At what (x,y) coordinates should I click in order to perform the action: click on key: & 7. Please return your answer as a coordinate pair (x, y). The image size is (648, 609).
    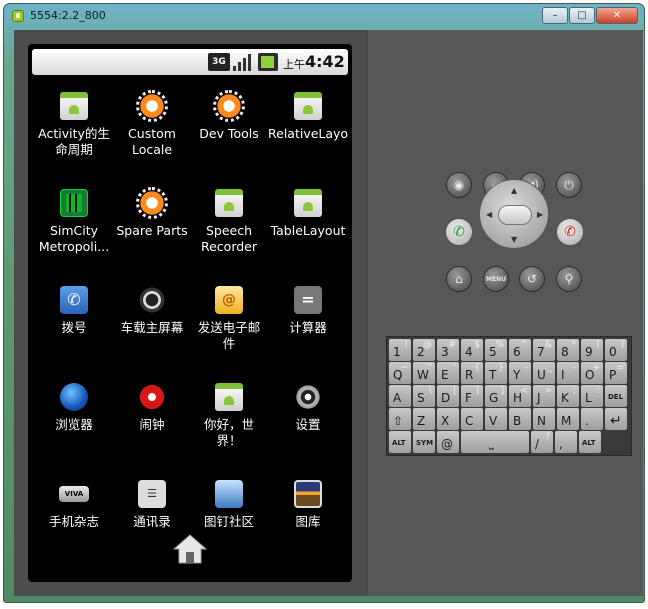
    Looking at the image, I should click on (544, 350).